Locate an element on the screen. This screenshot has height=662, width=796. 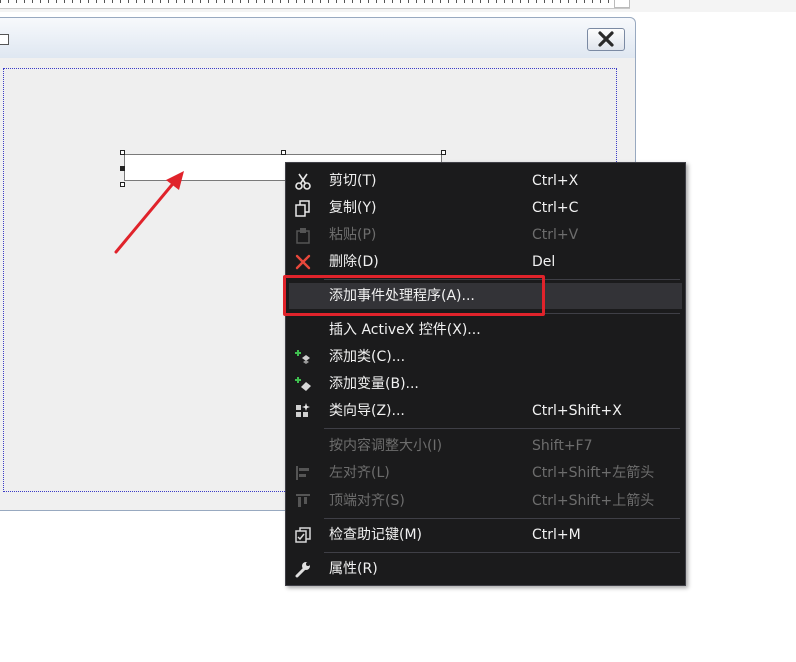
menu-item-label: 按内容调整大小(I) is located at coordinates (386, 446).